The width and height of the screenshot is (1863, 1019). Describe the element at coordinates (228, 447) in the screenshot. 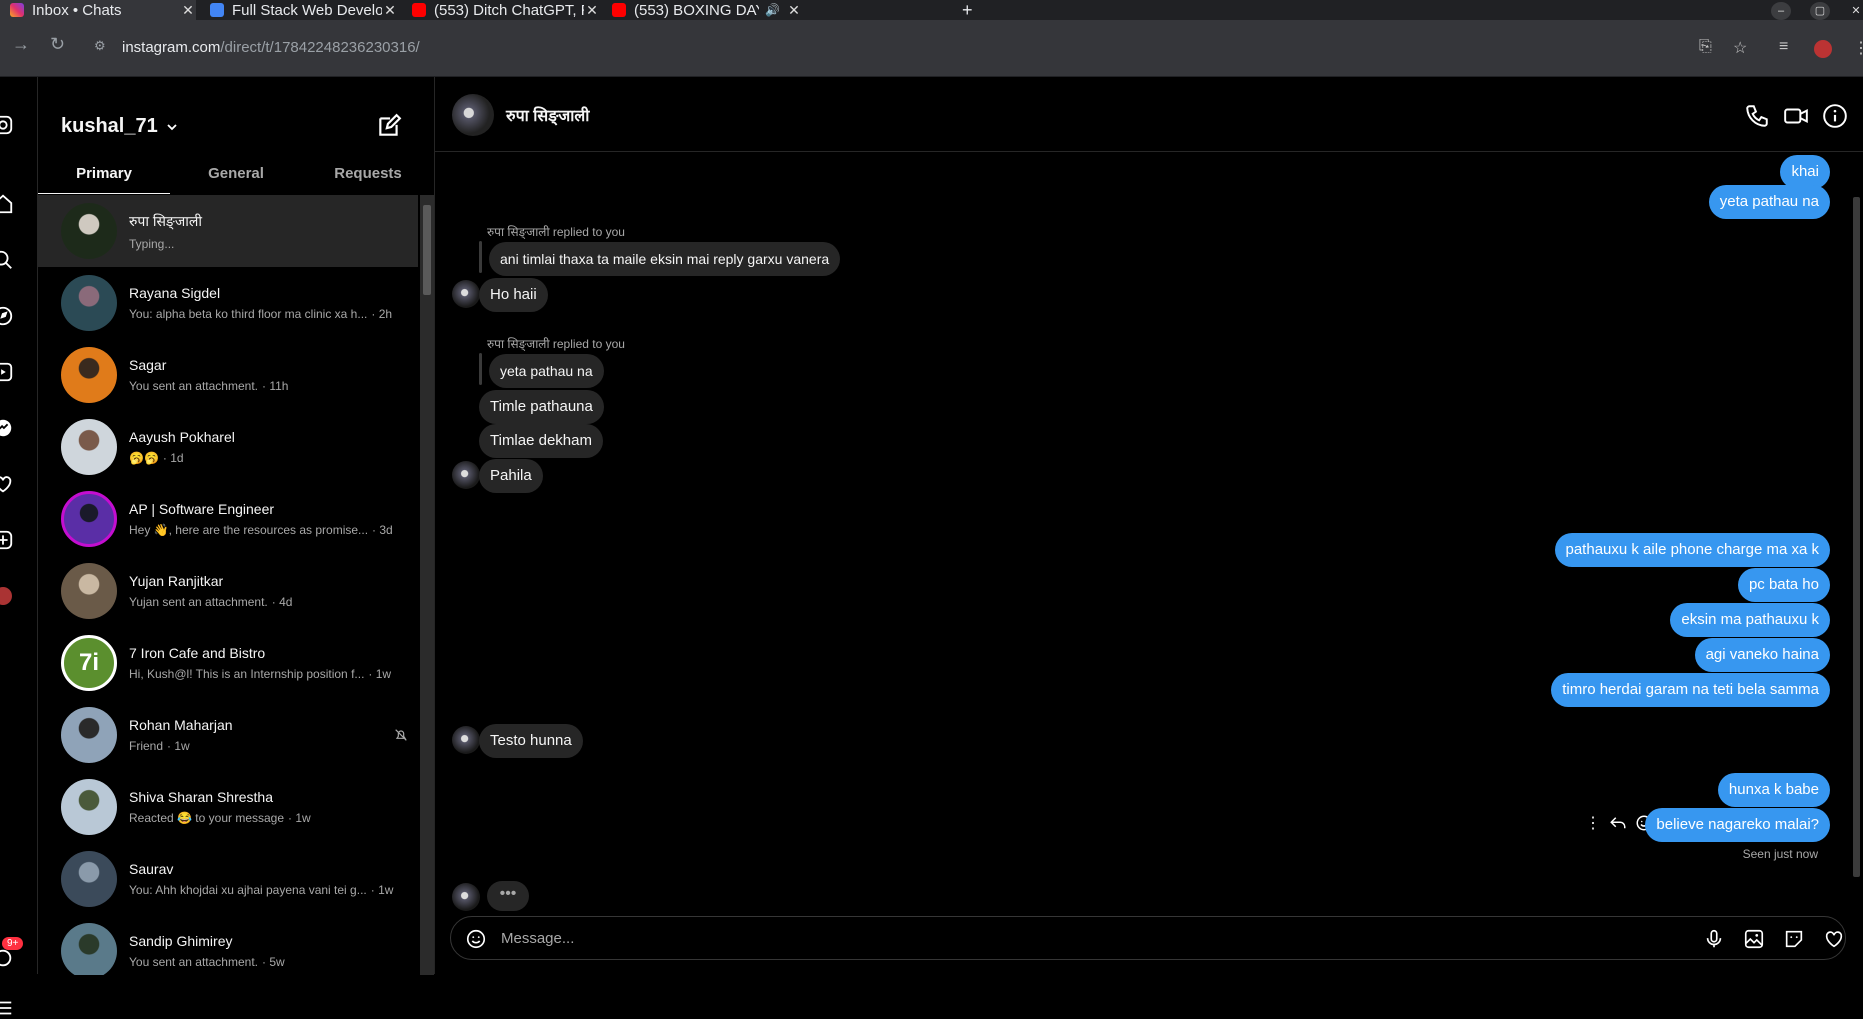

I see `conversation-row: Aayush Pokharel 🥱🥱 · 1d` at that location.